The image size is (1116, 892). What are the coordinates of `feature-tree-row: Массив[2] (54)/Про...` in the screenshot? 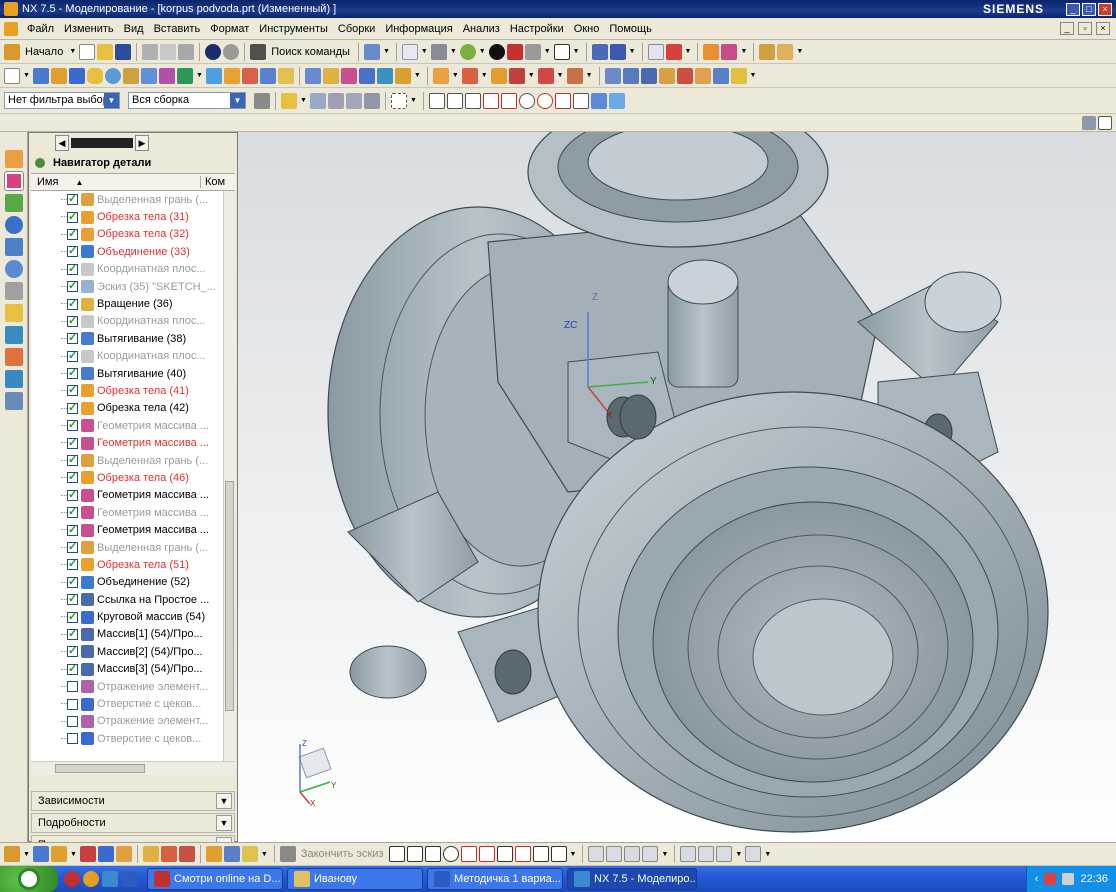 It's located at (133, 651).